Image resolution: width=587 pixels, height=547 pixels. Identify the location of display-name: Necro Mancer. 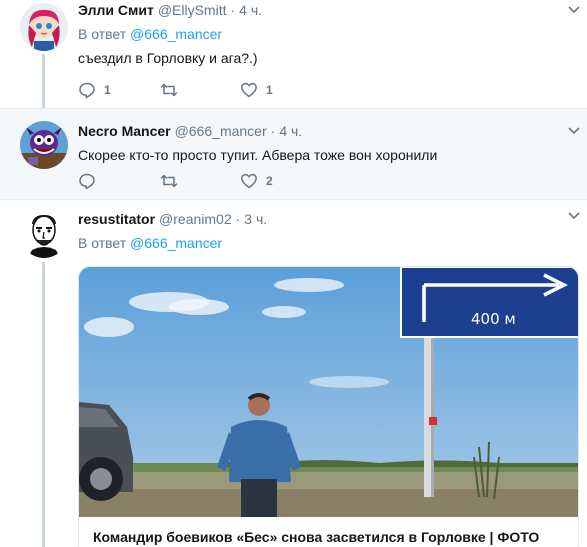
(124, 131).